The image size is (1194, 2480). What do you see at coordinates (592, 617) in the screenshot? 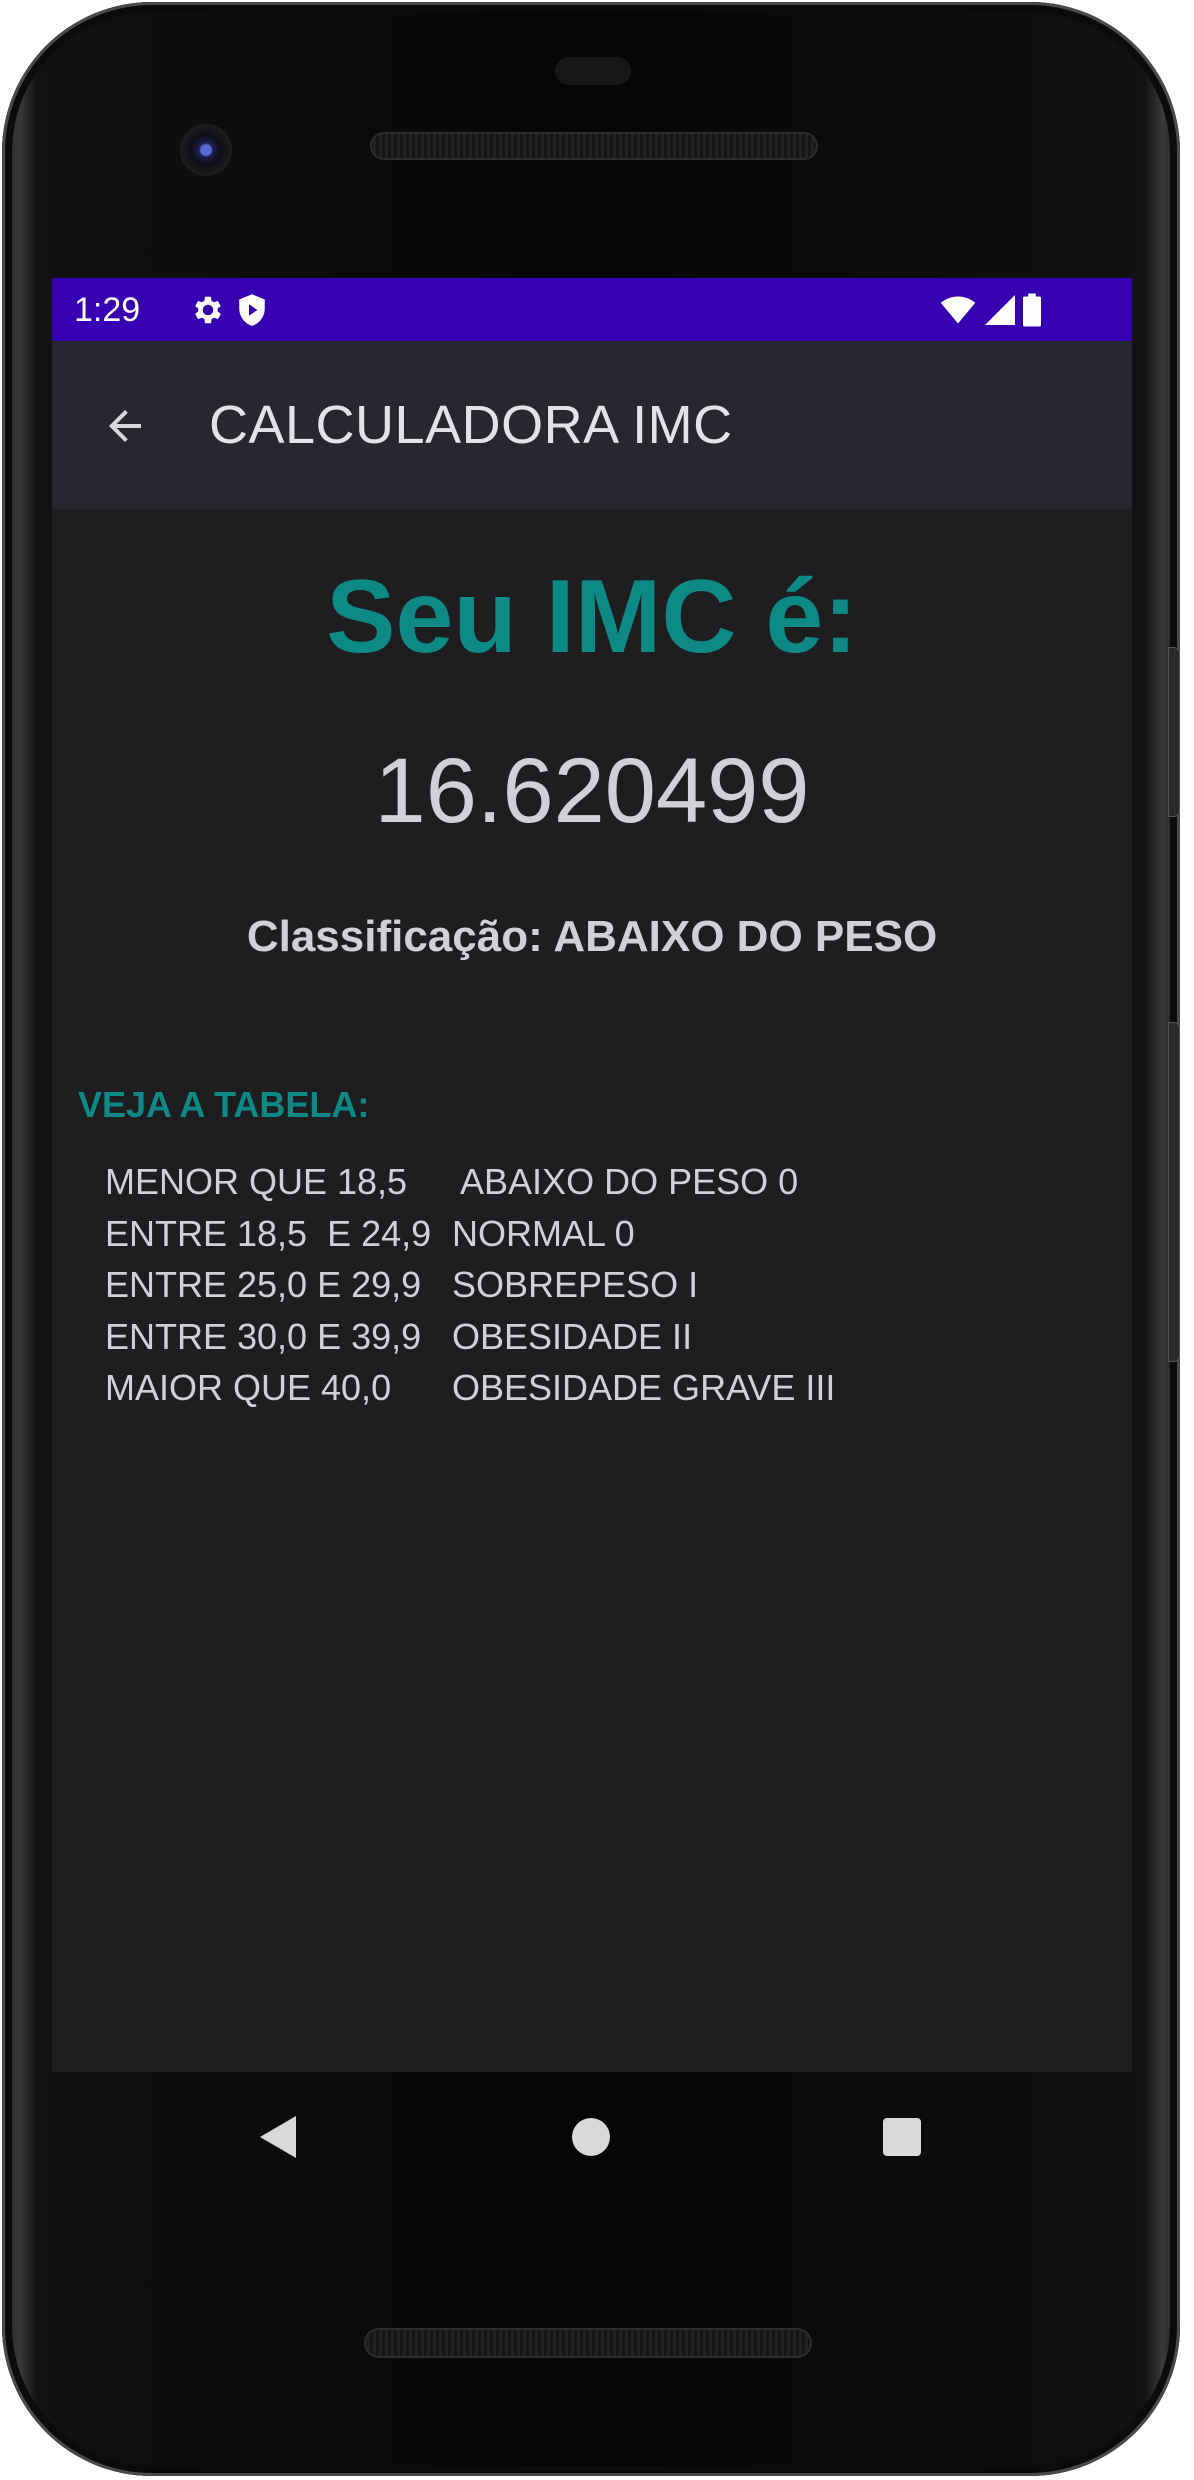
I see `imc-heading: Seu IMC é:` at bounding box center [592, 617].